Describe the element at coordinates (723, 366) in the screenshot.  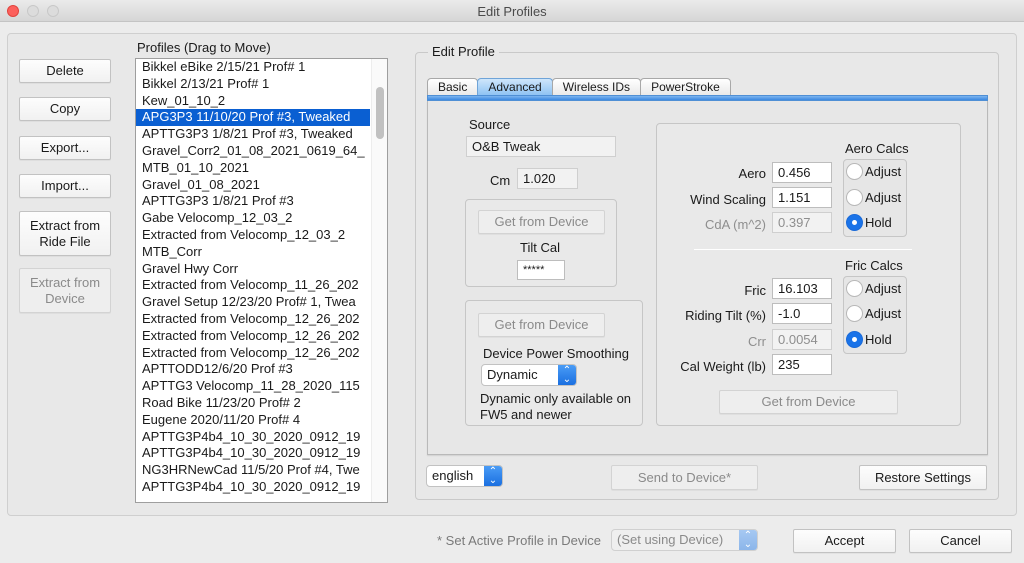
I see `cal-weight-label: Cal Weight (lb)` at that location.